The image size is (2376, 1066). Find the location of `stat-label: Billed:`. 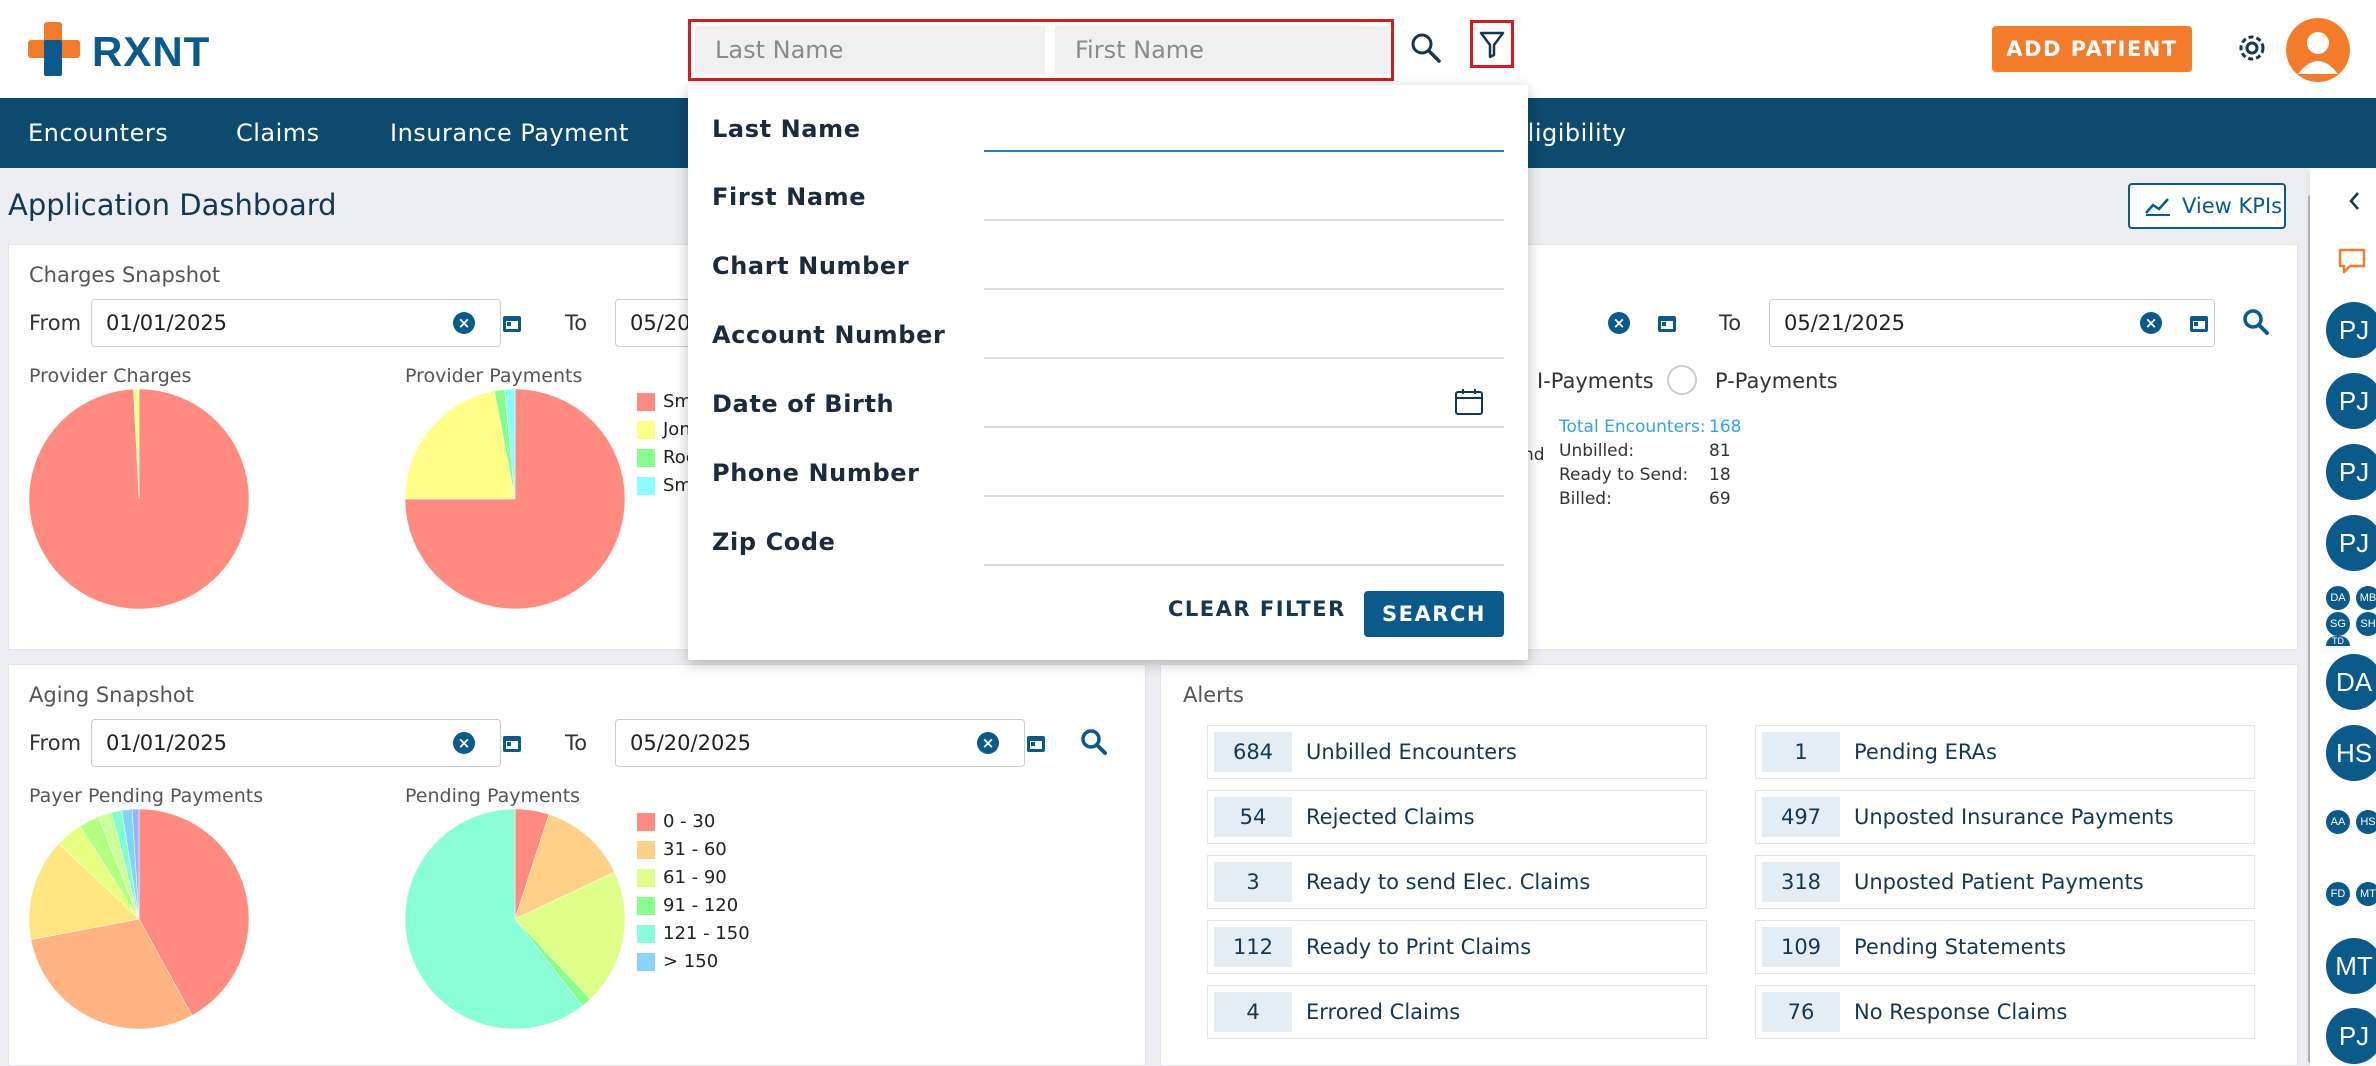

stat-label: Billed: is located at coordinates (1585, 499).